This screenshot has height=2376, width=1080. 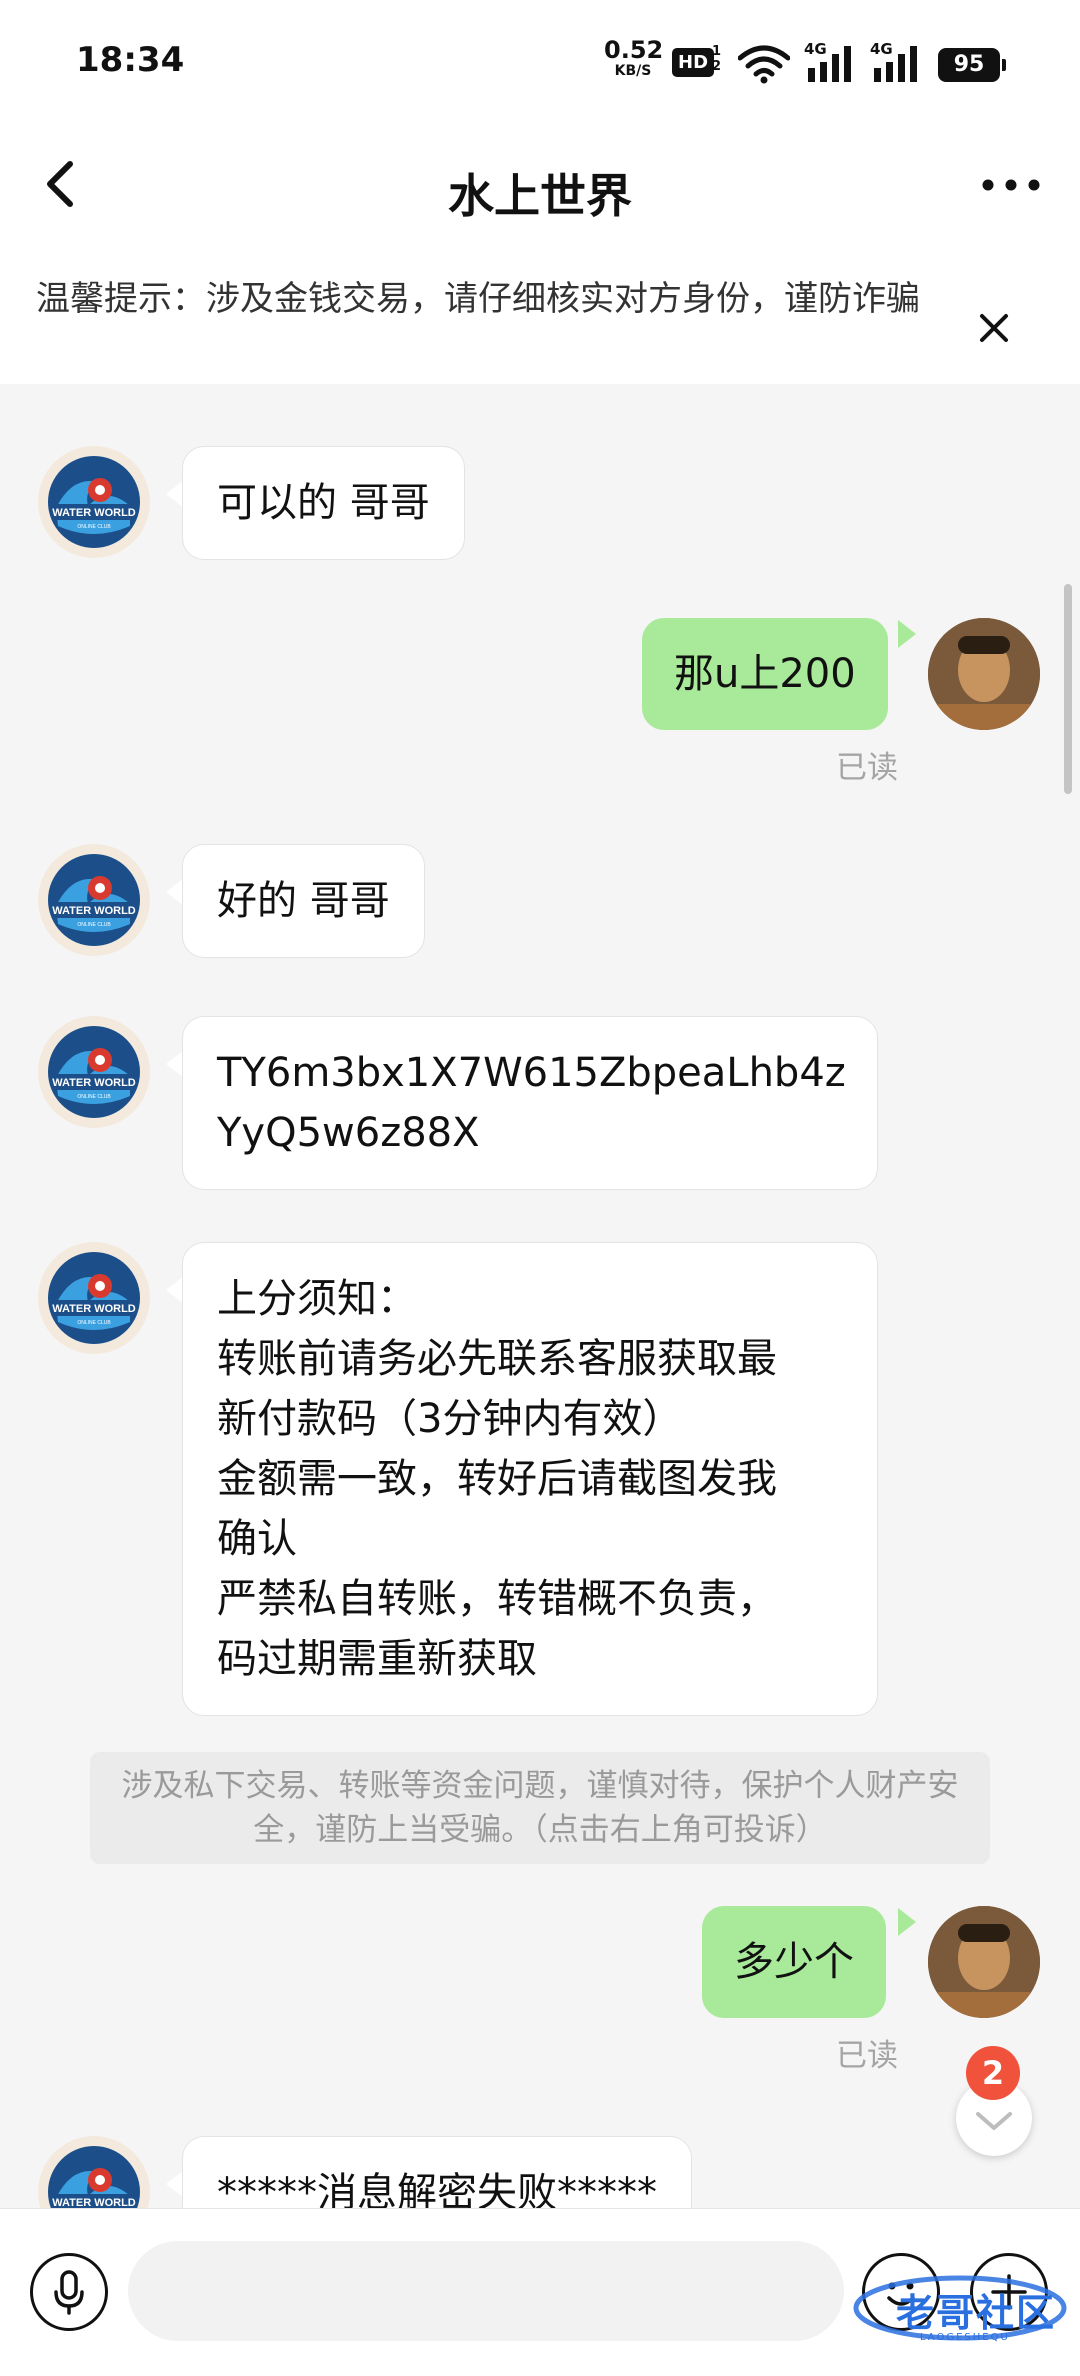 I want to click on chevron-left-icon, so click(x=60, y=184).